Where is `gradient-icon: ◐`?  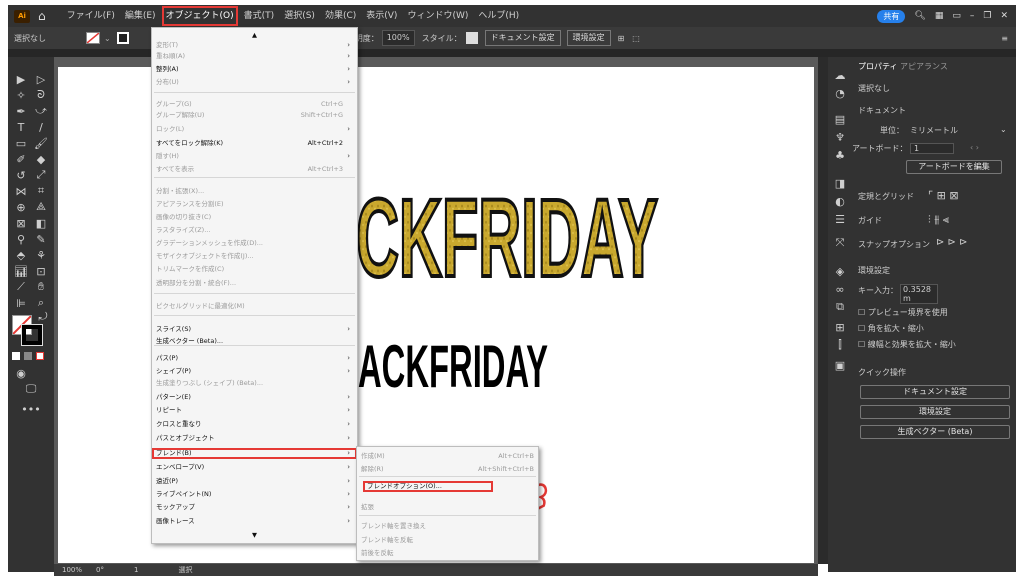
gradient-icon: ◐ is located at coordinates (840, 201).